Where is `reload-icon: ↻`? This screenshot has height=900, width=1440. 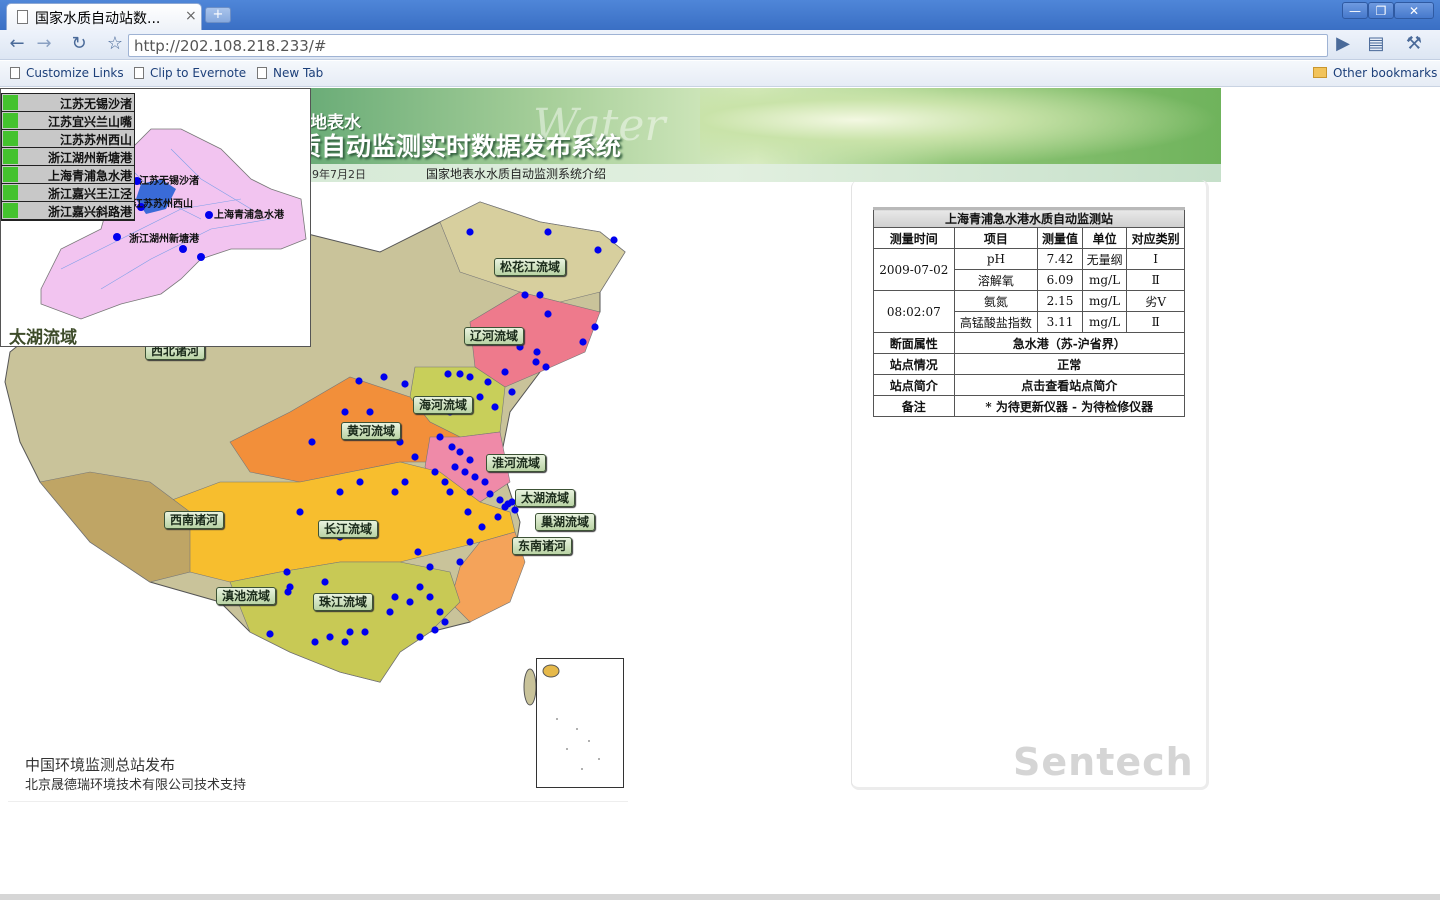 reload-icon: ↻ is located at coordinates (79, 45).